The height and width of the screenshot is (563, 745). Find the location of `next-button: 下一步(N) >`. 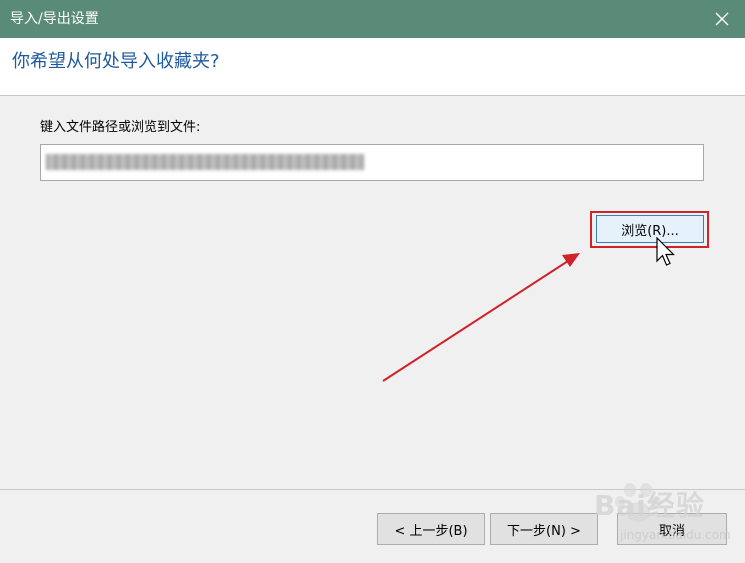

next-button: 下一步(N) > is located at coordinates (544, 529).